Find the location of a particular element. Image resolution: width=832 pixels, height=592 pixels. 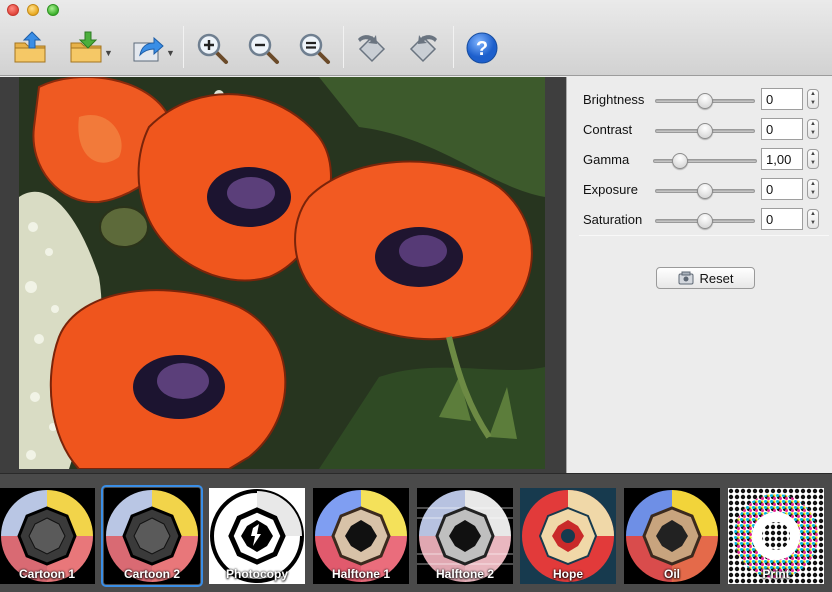

filter-label: Photocopy is located at coordinates (257, 574).